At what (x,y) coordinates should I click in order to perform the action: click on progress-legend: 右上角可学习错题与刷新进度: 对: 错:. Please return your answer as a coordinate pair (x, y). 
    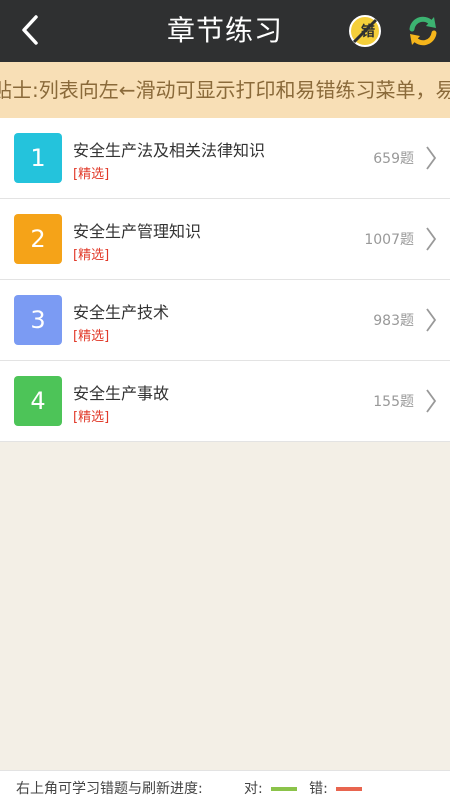
    Looking at the image, I should click on (225, 785).